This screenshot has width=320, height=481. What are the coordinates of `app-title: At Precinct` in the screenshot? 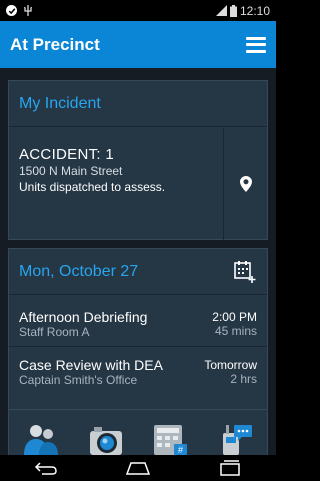 It's located at (55, 44).